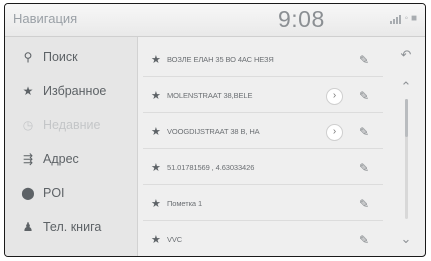  I want to click on sidebar-item-label: POI, so click(54, 193).